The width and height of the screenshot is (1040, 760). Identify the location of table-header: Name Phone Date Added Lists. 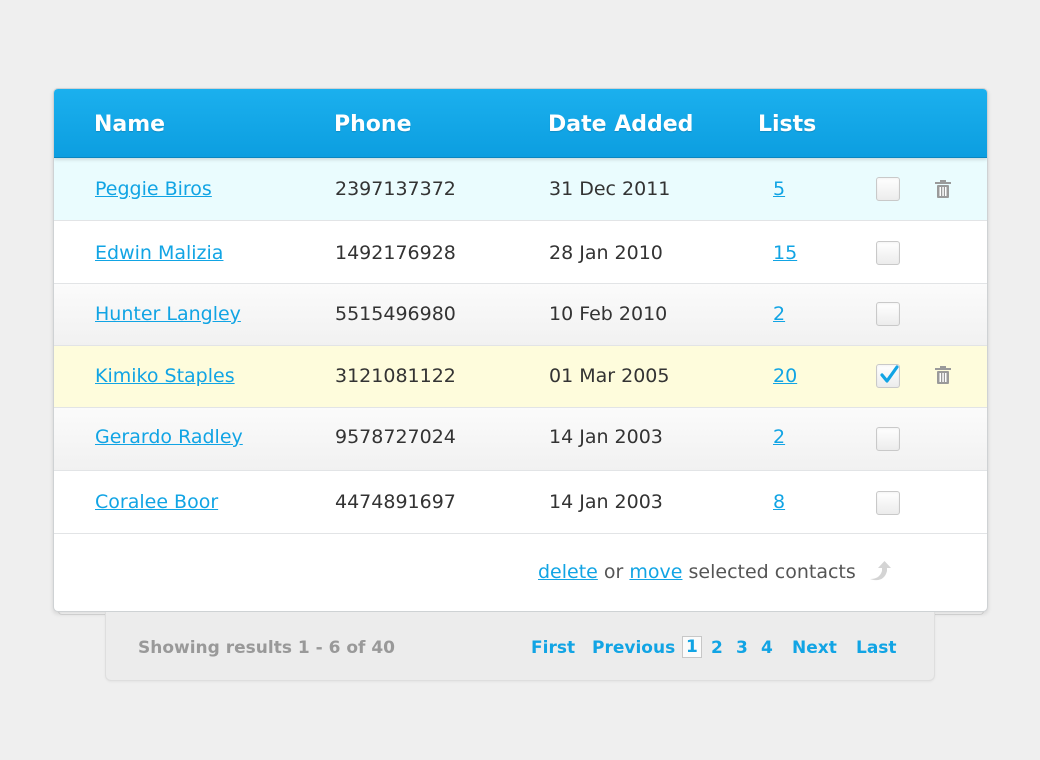
(520, 123).